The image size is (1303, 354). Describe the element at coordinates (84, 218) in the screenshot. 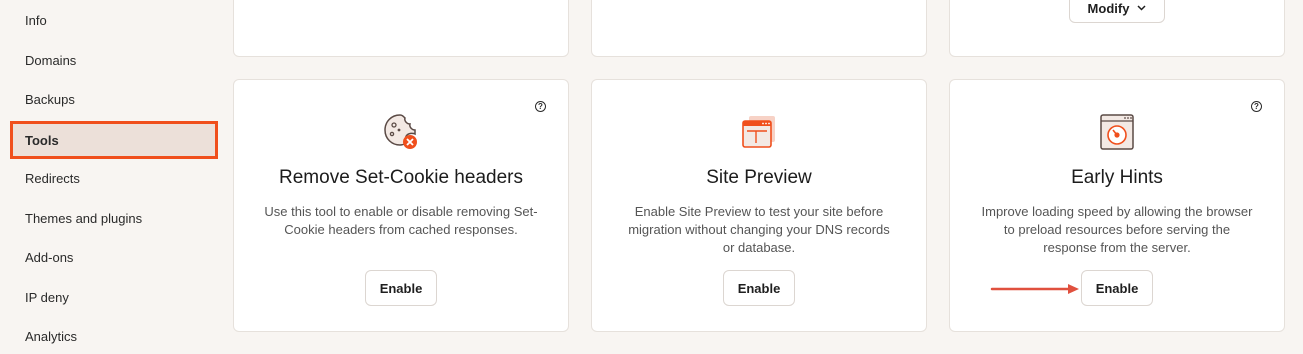

I see `sidebar-item-label: Themes and plugins` at that location.